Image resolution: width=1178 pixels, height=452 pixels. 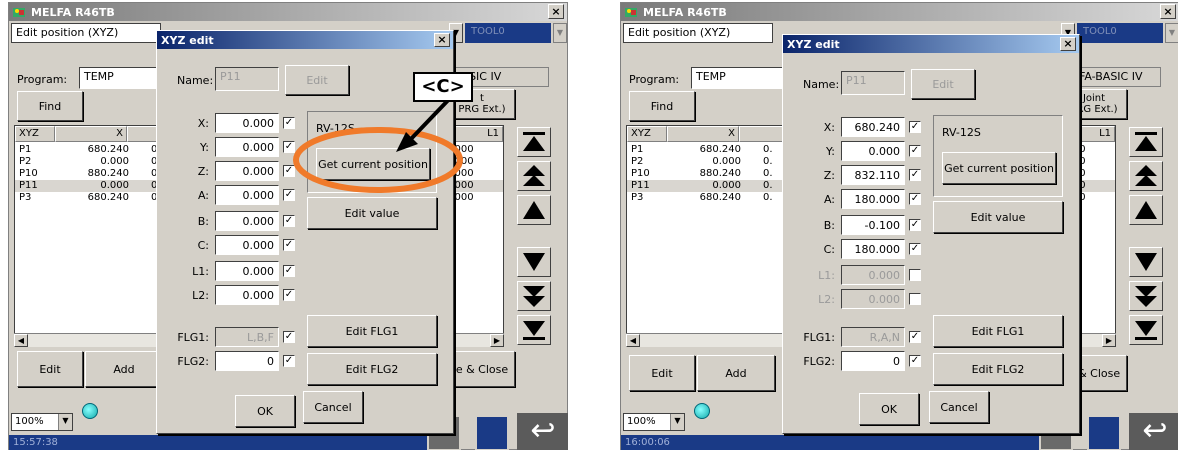 What do you see at coordinates (741, 78) in the screenshot?
I see `program-field: TEMP` at bounding box center [741, 78].